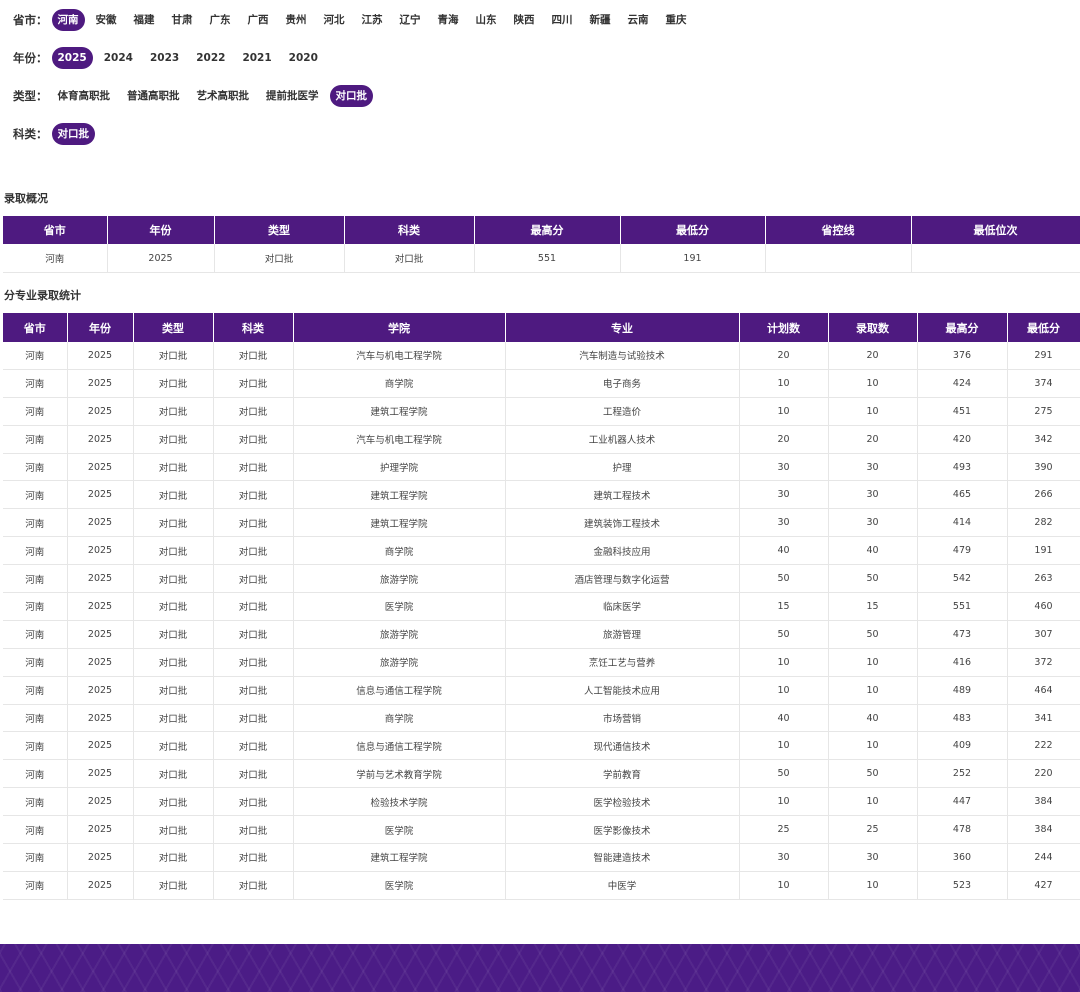 This screenshot has height=992, width=1080. What do you see at coordinates (292, 96) in the screenshot?
I see `filter-type-option: 提前批医学` at bounding box center [292, 96].